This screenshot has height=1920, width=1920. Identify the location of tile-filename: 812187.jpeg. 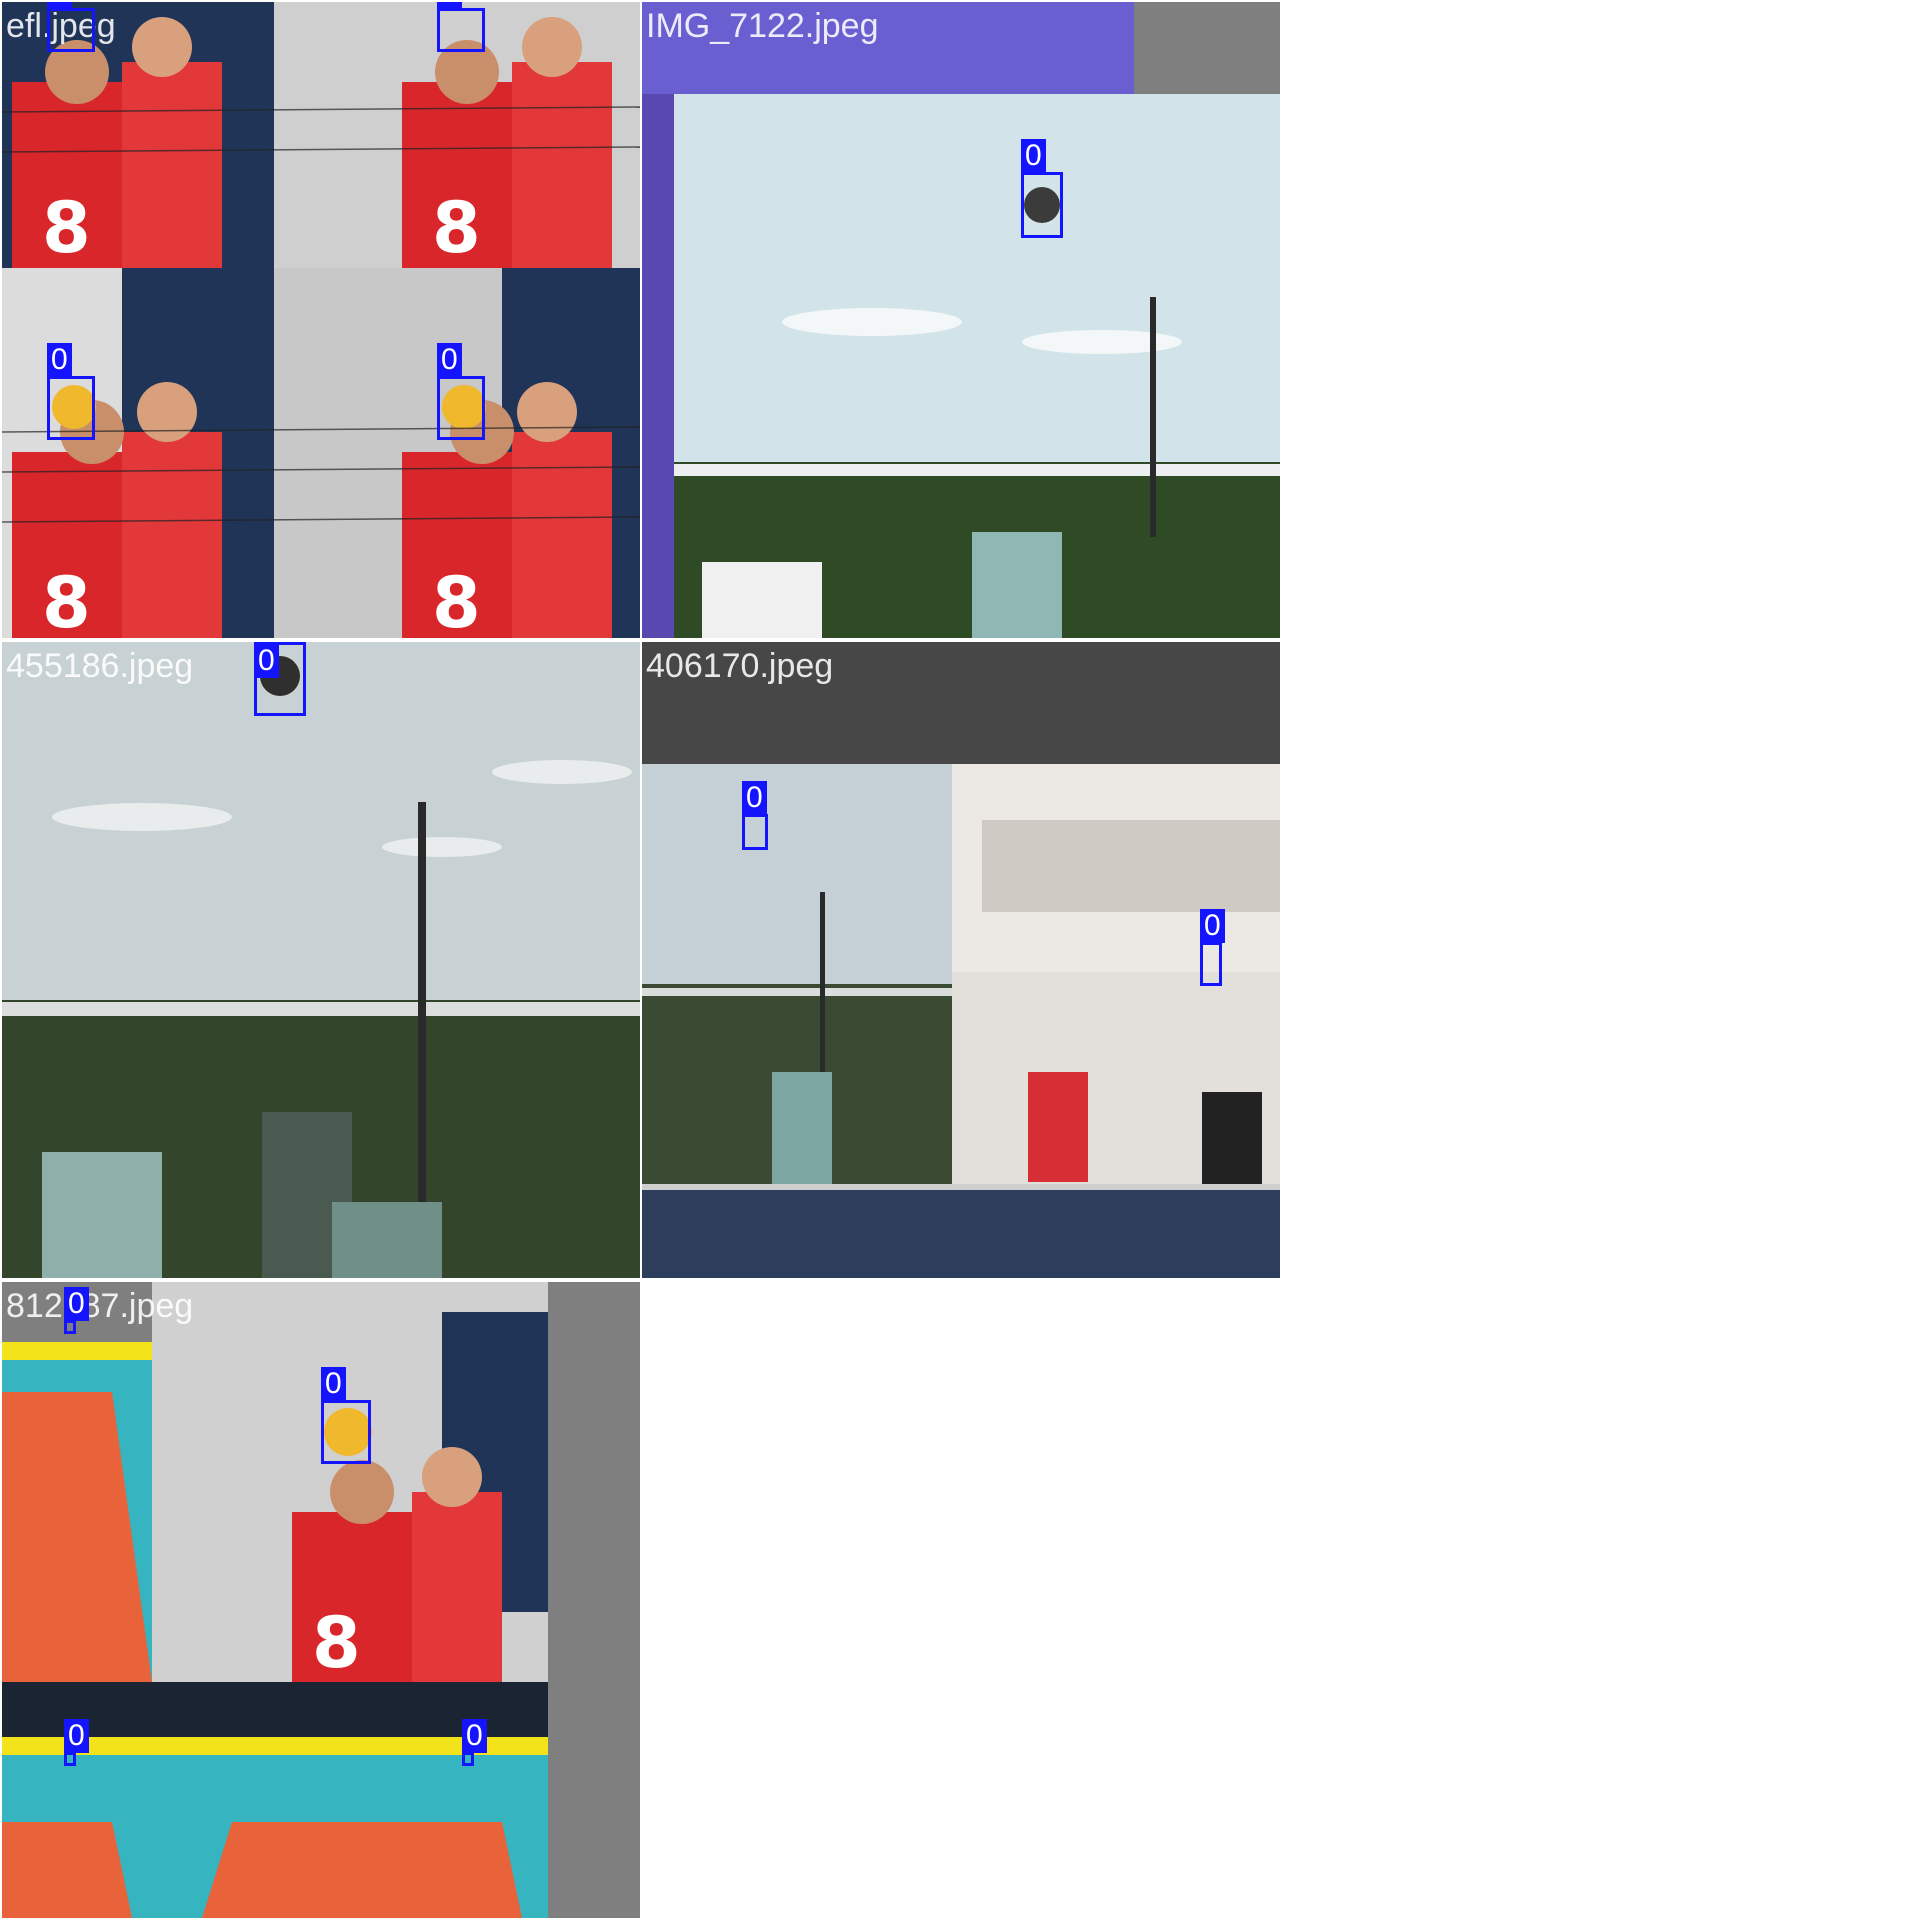
(100, 1306).